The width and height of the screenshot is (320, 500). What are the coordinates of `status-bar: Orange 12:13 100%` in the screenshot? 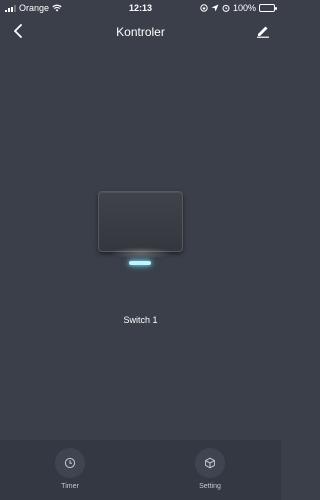 It's located at (140, 8).